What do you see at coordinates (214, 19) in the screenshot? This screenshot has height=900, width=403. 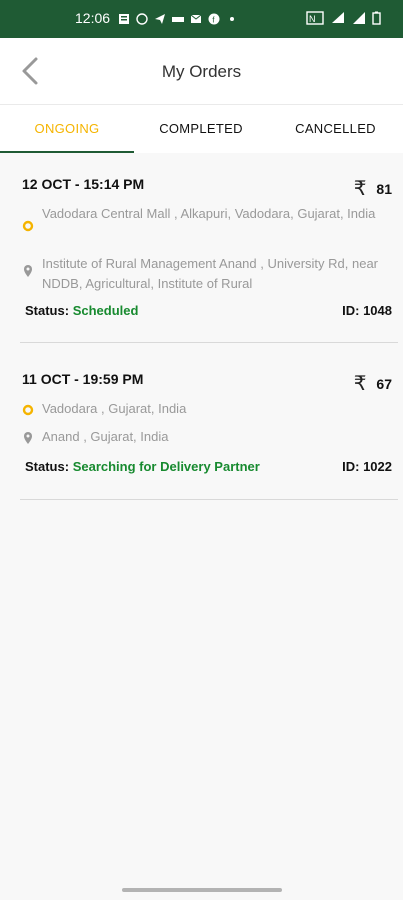 I see `facebook-icon: f` at bounding box center [214, 19].